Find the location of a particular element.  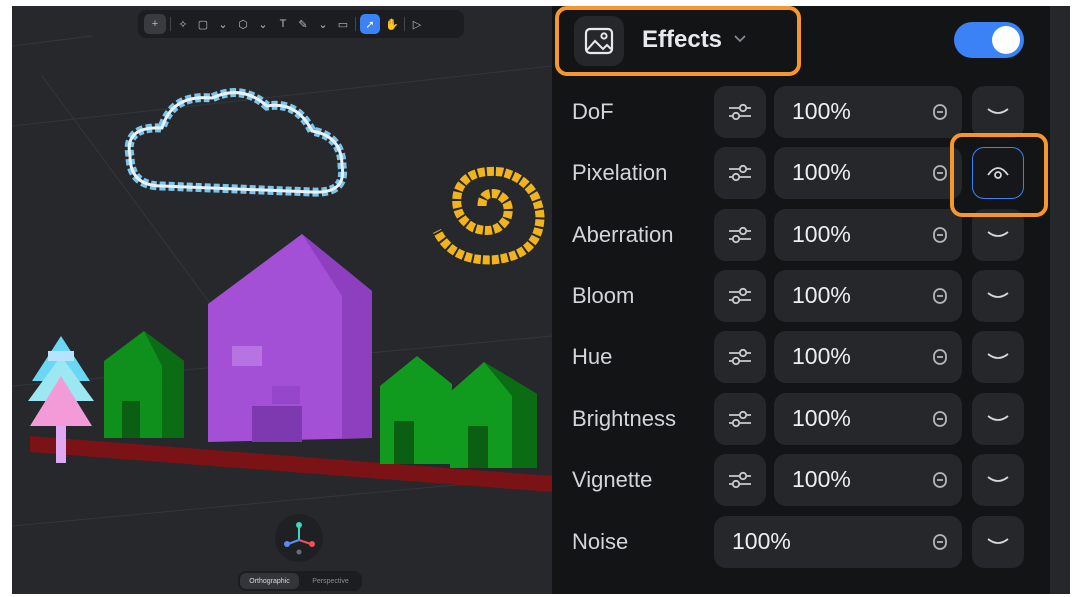

effect-label: Brightness is located at coordinates (624, 418).